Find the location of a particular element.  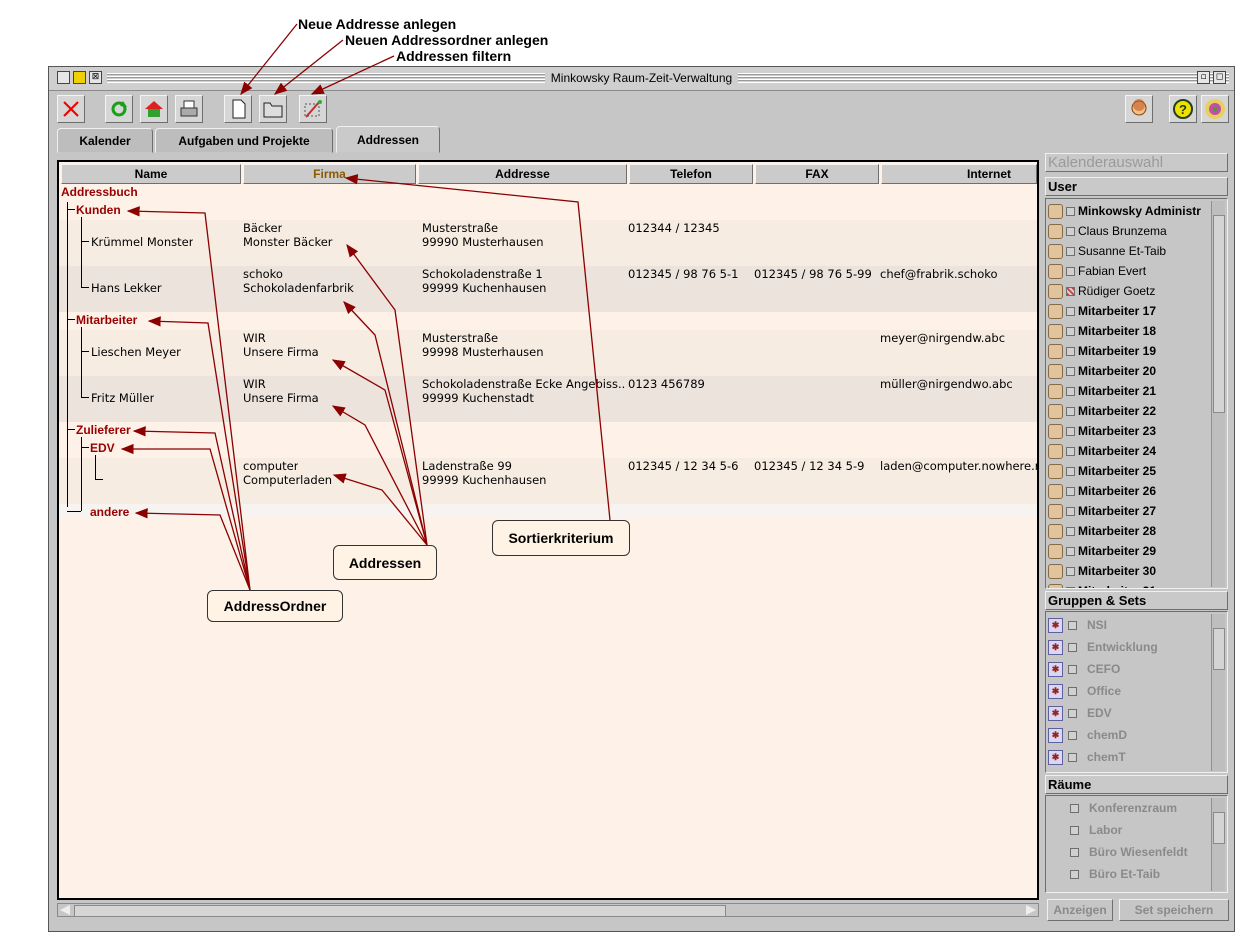

arrow-folder-zulieferer is located at coordinates (191, 508).